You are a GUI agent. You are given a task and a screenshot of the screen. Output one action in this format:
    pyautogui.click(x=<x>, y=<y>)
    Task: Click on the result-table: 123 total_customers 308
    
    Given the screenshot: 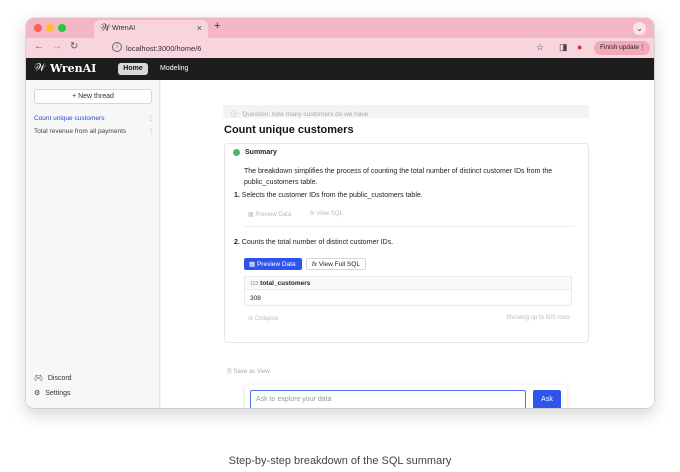 What is the action you would take?
    pyautogui.click(x=408, y=291)
    